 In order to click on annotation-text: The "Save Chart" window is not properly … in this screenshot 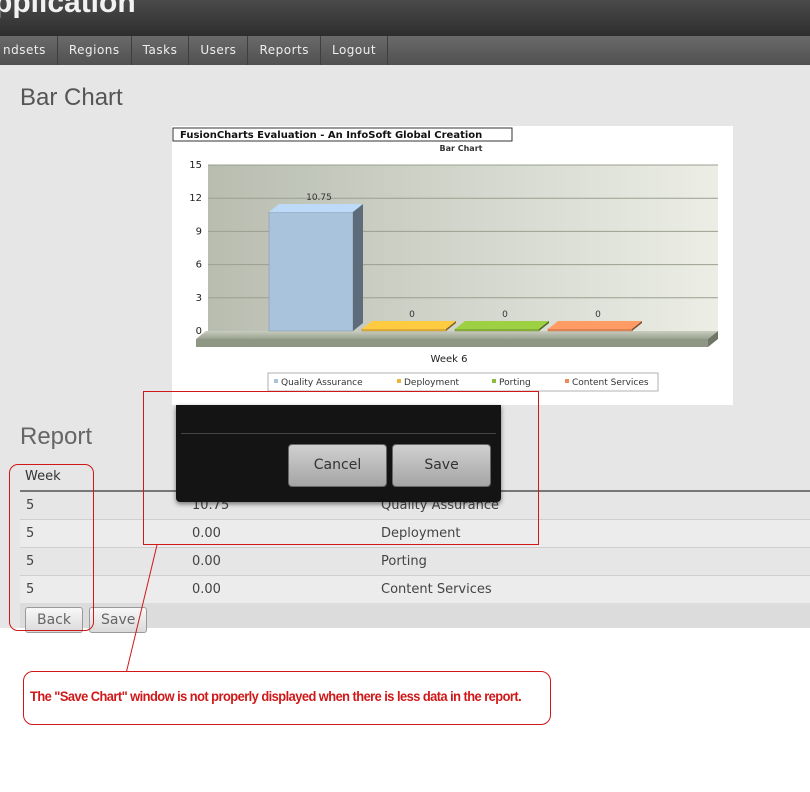, I will do `click(276, 696)`.